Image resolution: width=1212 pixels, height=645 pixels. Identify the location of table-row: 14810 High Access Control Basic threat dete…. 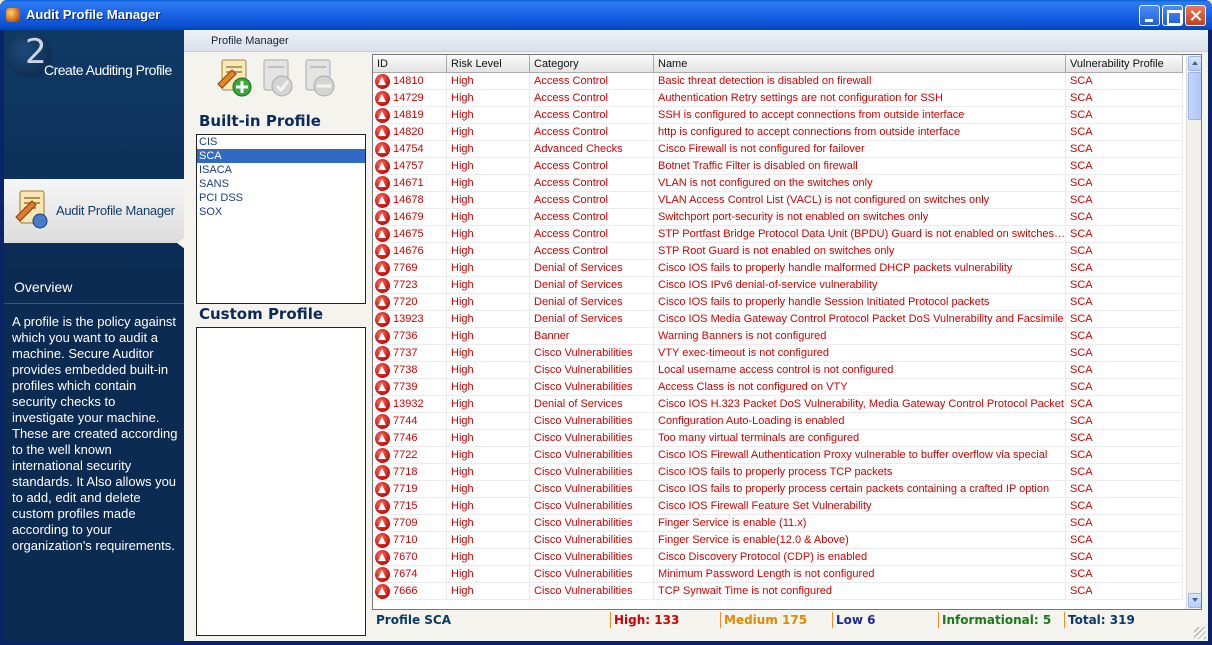
(778, 81).